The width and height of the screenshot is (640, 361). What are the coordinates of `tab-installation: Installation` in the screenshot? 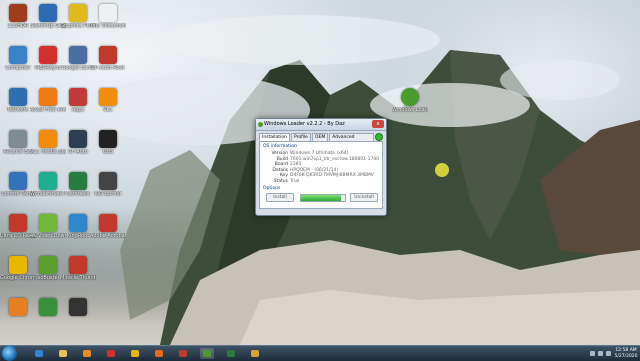 It's located at (274, 137).